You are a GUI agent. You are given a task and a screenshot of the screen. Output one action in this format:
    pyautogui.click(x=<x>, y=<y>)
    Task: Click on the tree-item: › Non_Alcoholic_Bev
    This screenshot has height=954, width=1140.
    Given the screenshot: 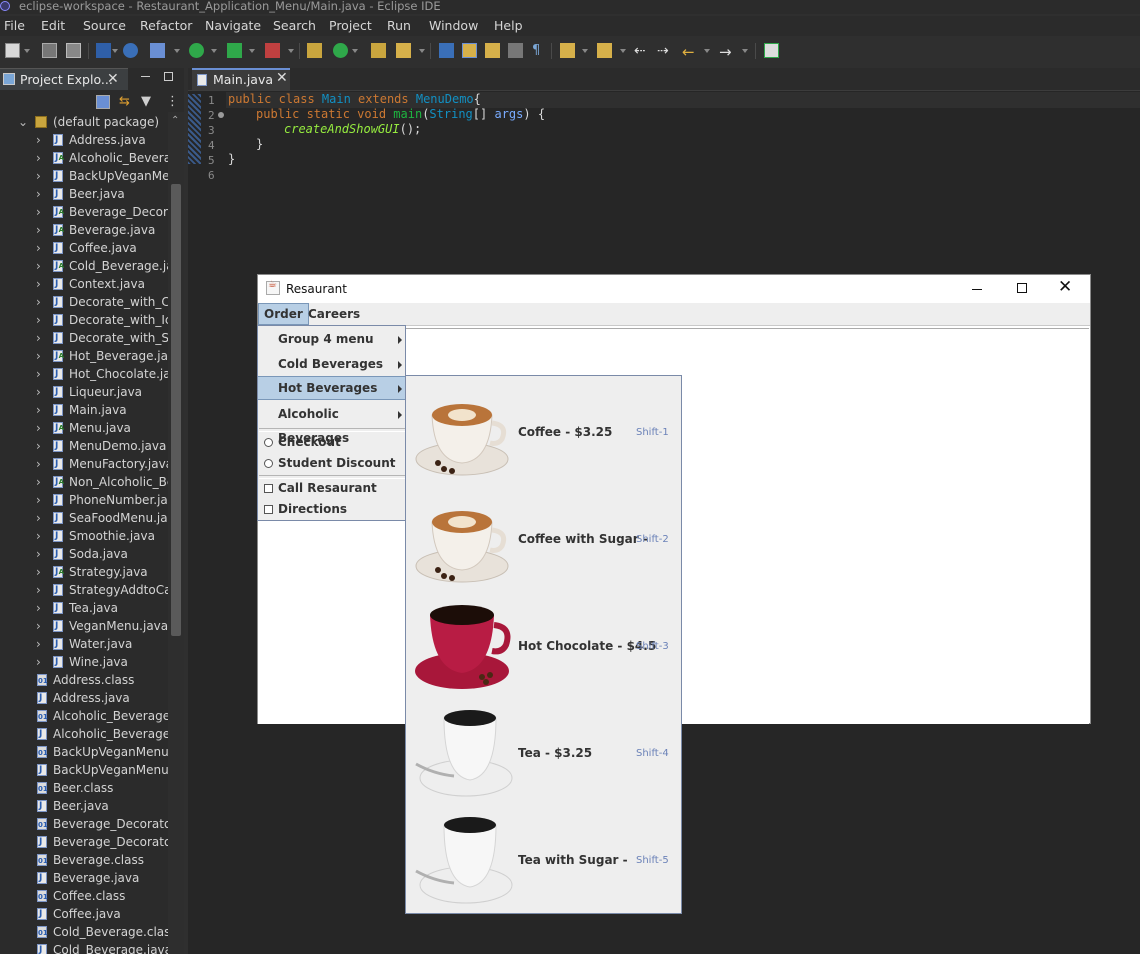 What is the action you would take?
    pyautogui.click(x=84, y=482)
    